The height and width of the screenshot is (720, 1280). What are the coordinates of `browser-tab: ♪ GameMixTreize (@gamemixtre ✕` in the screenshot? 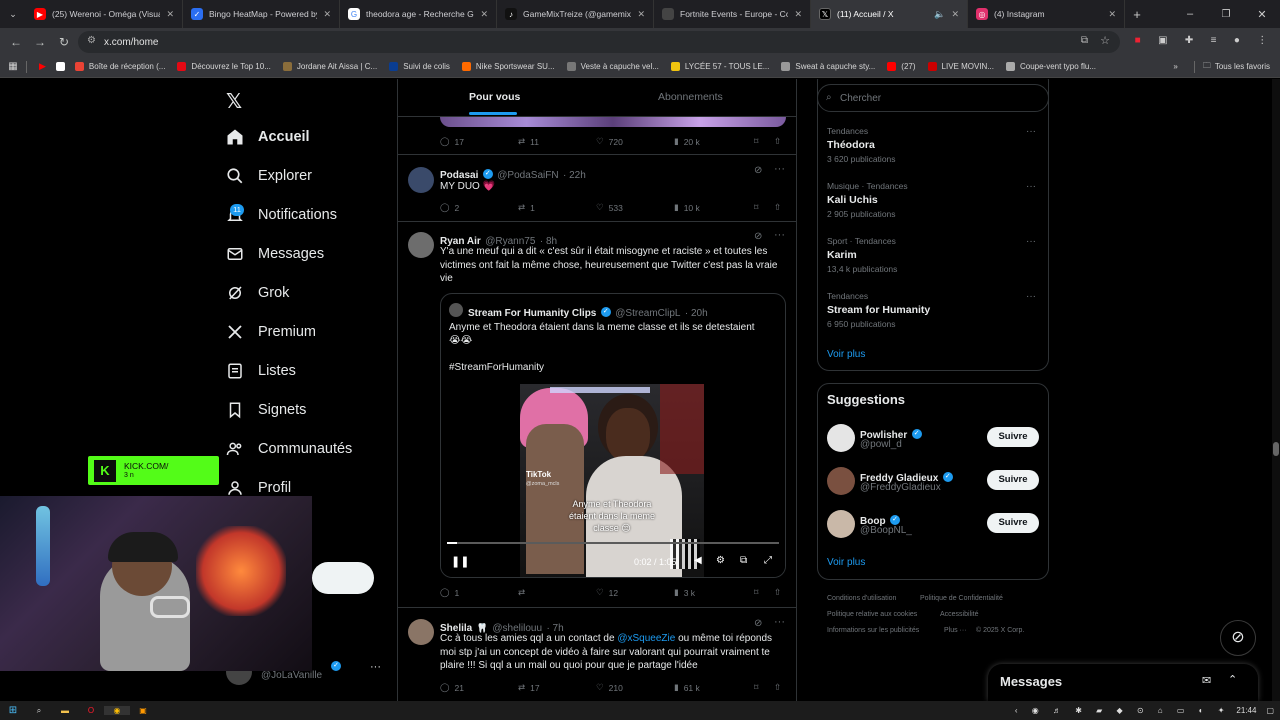 It's located at (575, 14).